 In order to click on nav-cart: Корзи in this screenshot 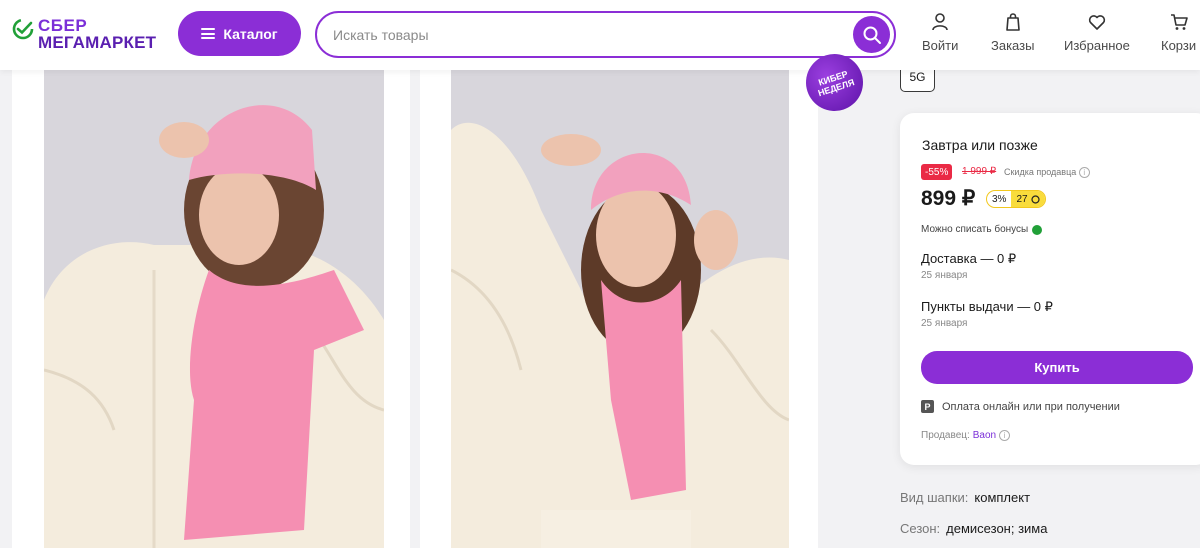, I will do `click(1178, 32)`.